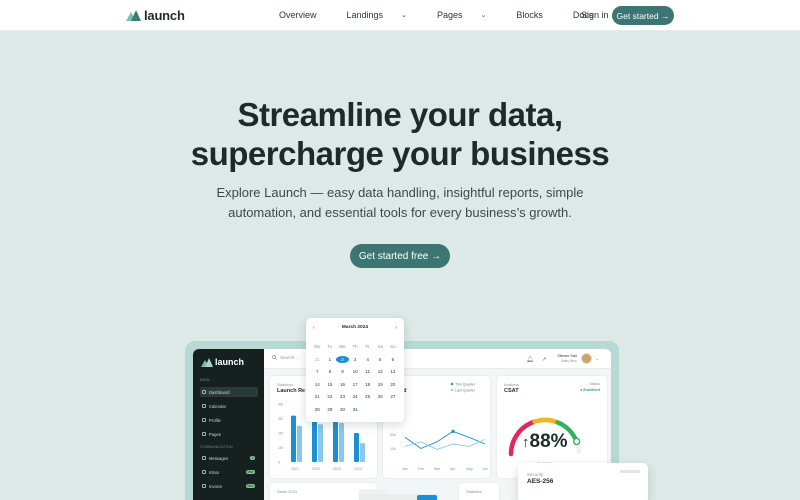 The height and width of the screenshot is (500, 800). What do you see at coordinates (530, 359) in the screenshot?
I see `bell-icon: 🔔︎` at bounding box center [530, 359].